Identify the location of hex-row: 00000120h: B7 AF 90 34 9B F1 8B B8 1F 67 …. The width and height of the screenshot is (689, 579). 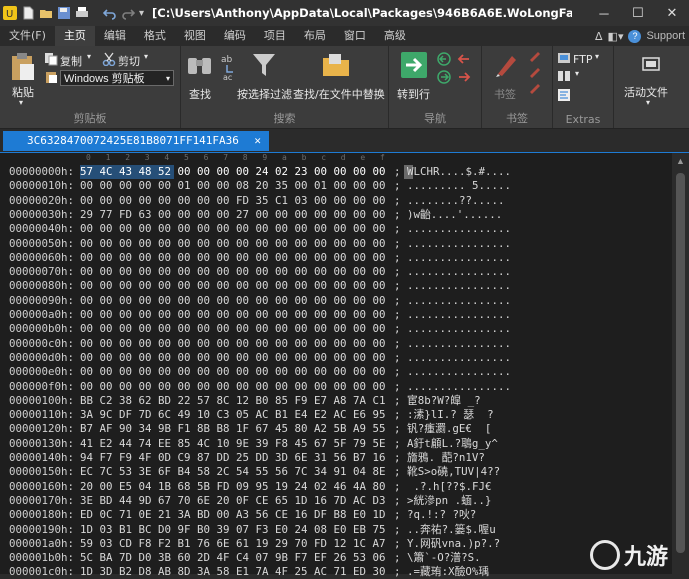
(336, 429).